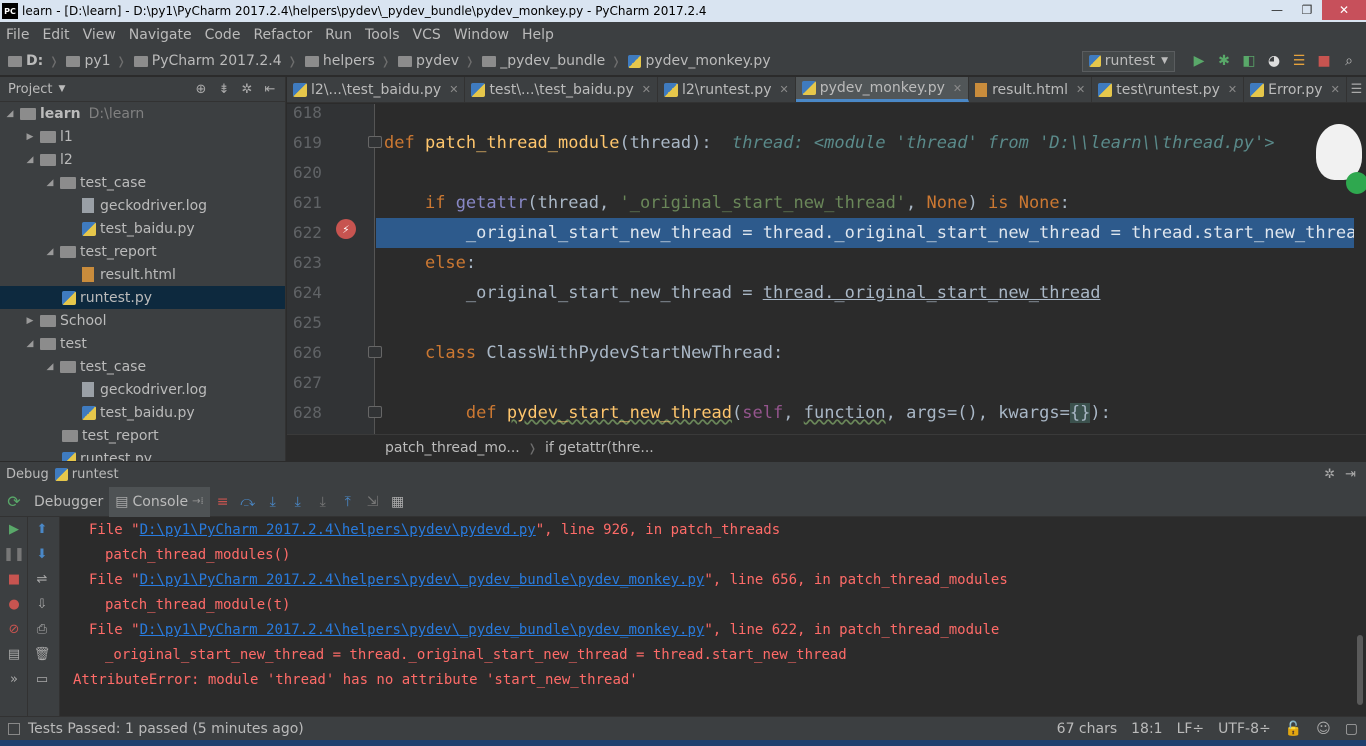 This screenshot has width=1366, height=746. Describe the element at coordinates (30, 89) in the screenshot. I see `project-view-selector: Project` at that location.